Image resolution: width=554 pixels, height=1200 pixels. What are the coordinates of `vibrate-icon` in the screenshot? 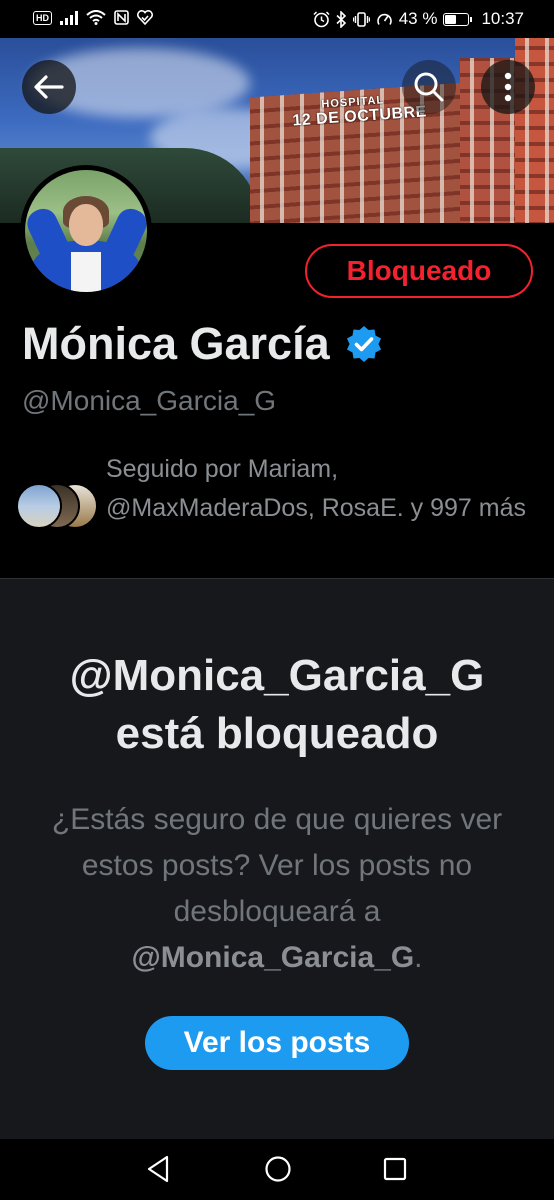 It's located at (361, 19).